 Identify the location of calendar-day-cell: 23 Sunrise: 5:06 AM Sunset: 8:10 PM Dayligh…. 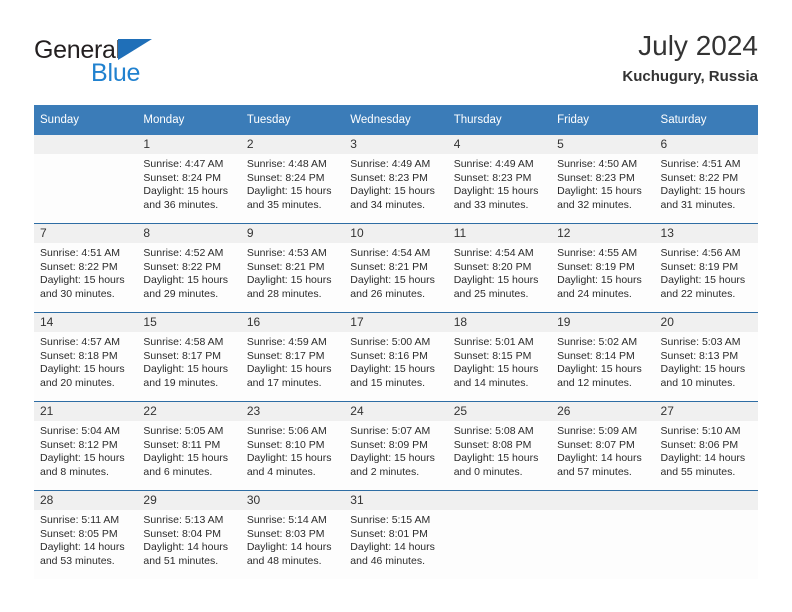
(292, 446).